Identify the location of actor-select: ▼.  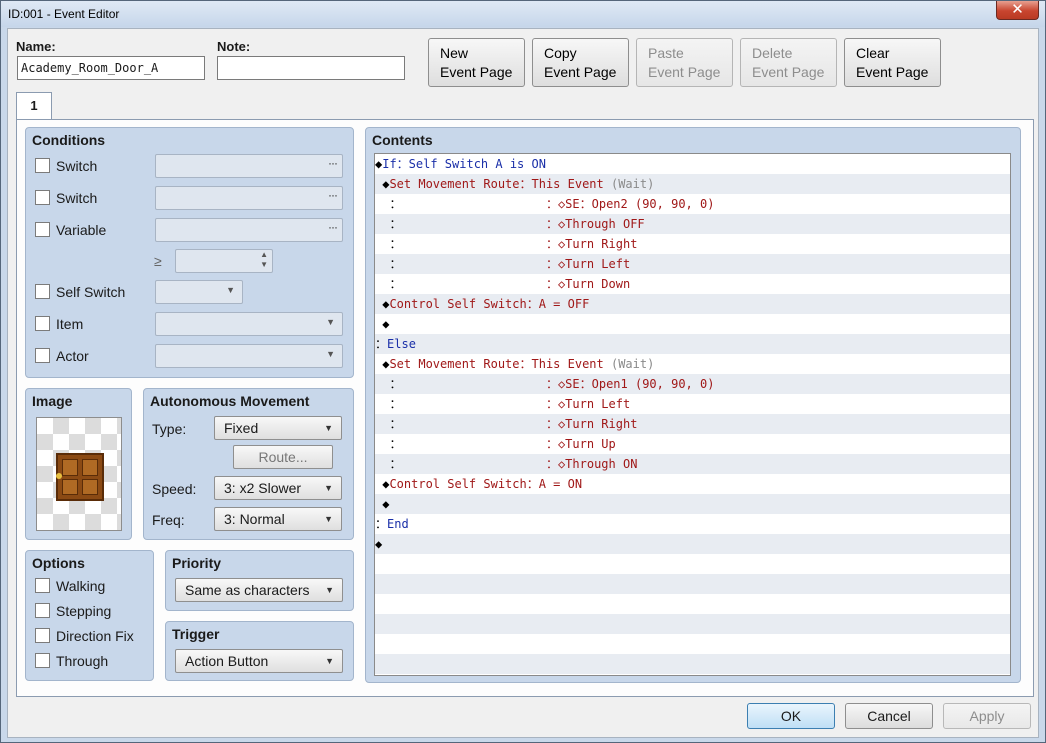
(249, 356).